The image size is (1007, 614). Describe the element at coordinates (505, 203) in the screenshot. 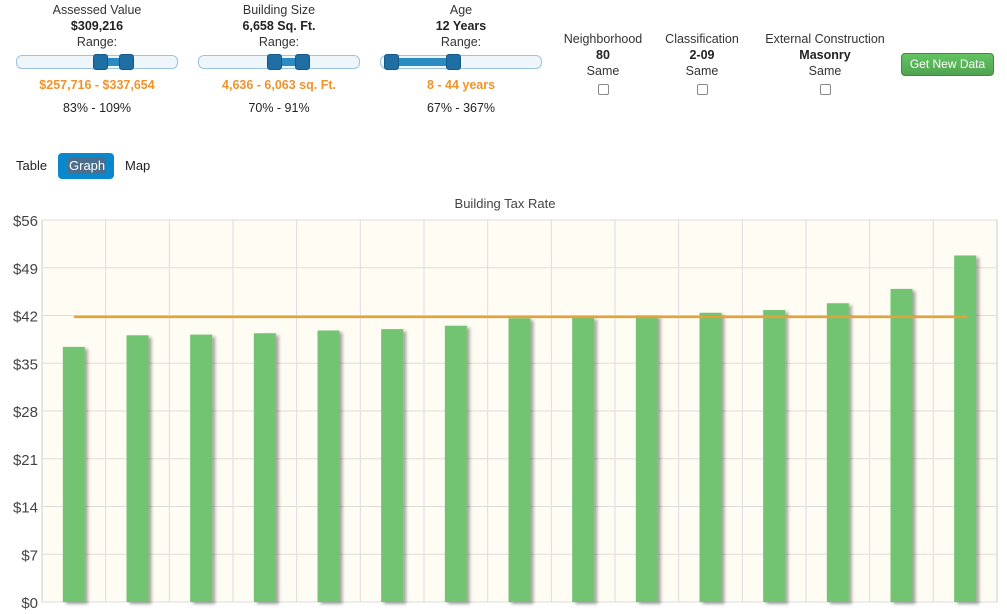

I see `chart-title: Building Tax Rate` at that location.